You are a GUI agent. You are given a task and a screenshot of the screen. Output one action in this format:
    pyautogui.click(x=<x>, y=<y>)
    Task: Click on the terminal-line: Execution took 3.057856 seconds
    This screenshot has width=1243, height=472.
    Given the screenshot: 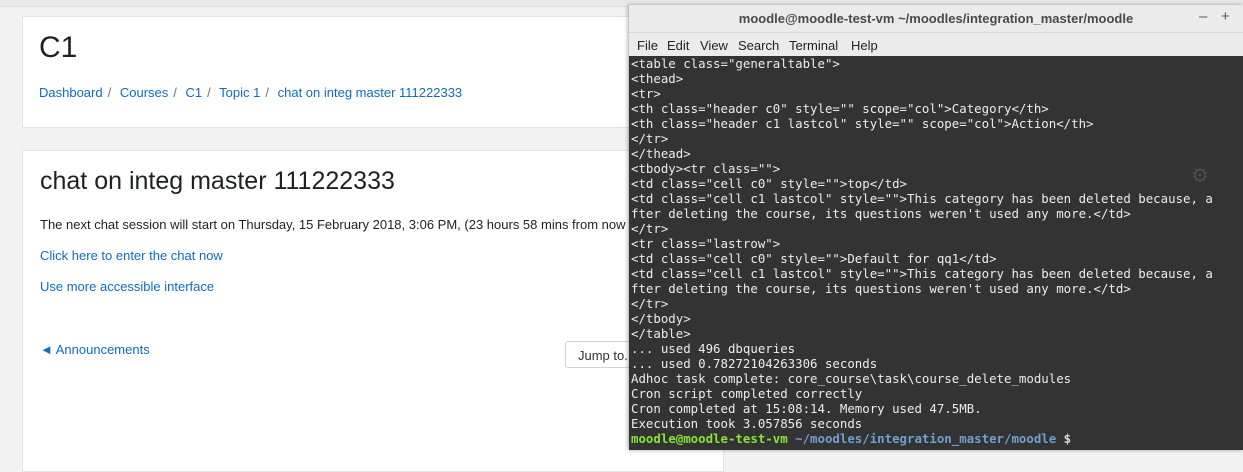 What is the action you would take?
    pyautogui.click(x=747, y=423)
    